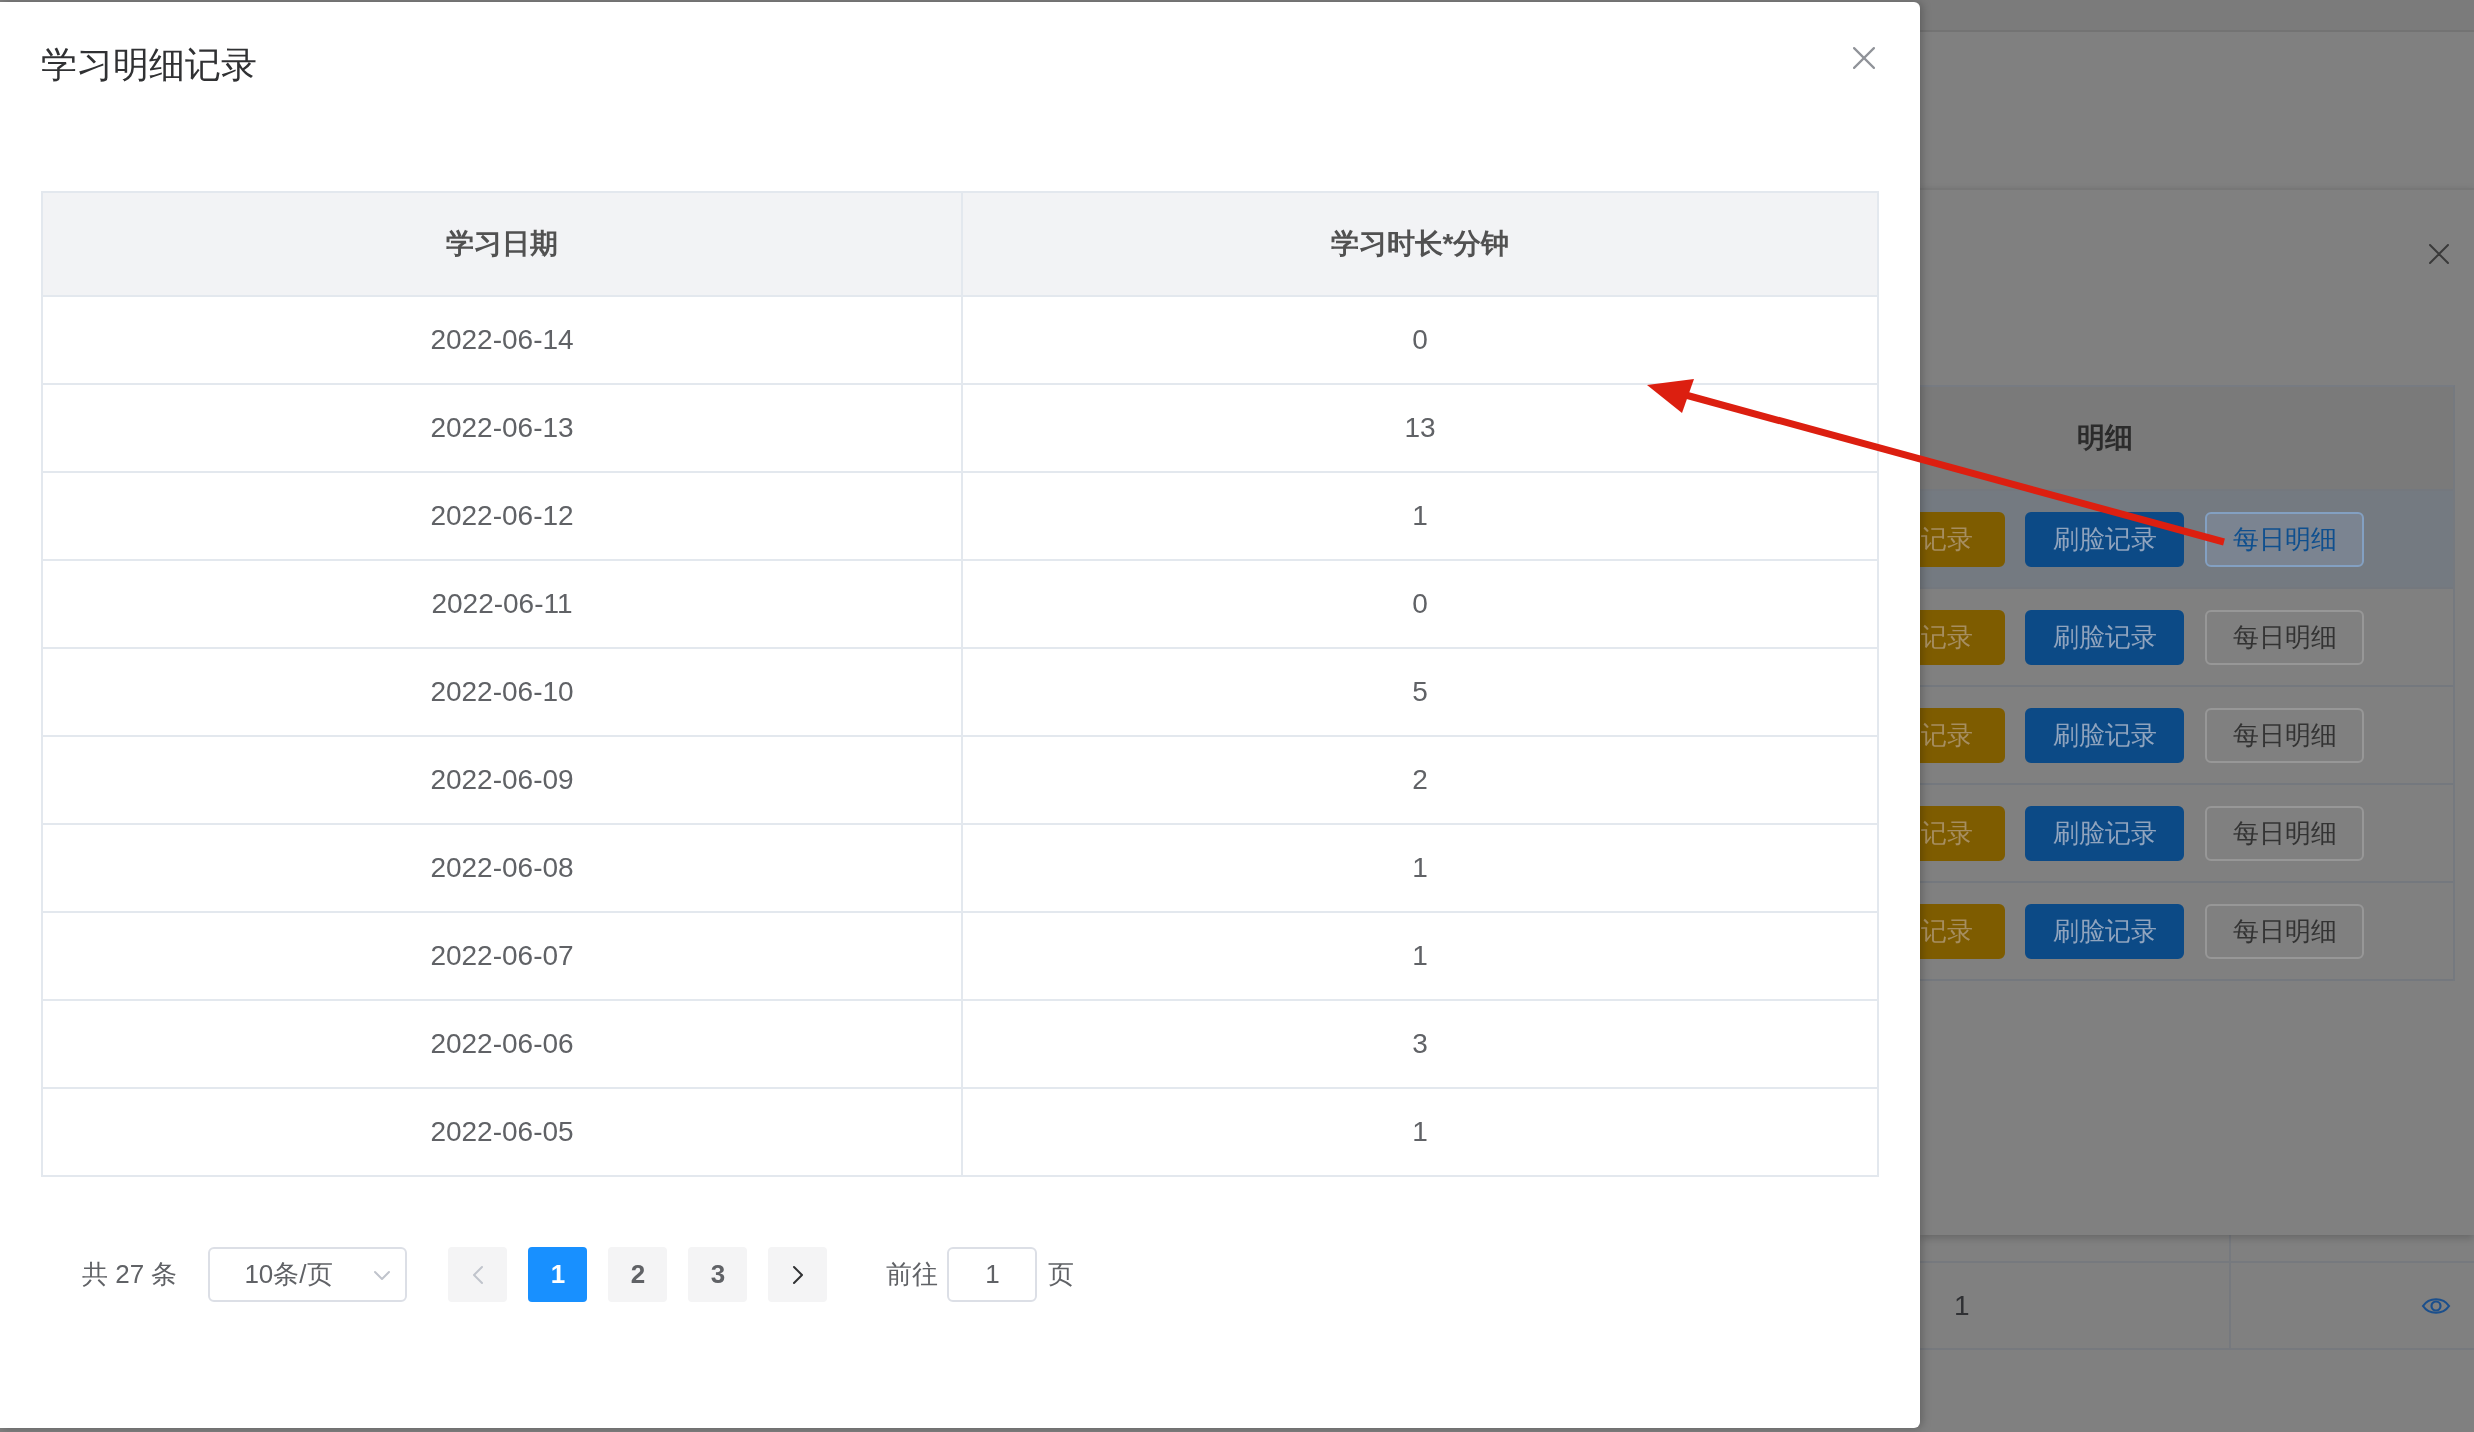 This screenshot has width=2474, height=1432. I want to click on table-cell: 3, so click(1421, 1045).